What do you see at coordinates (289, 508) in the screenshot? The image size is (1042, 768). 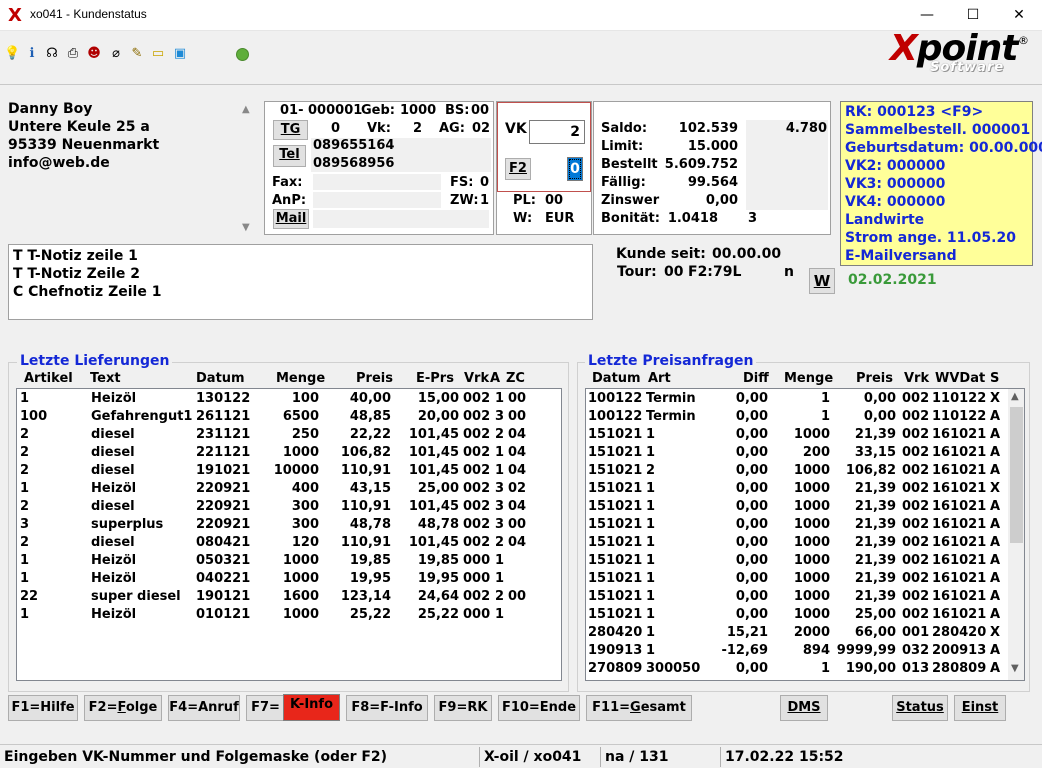 I see `lieferung-row: 2 diesel 220921 300 110,91 101,45 002 3 04` at bounding box center [289, 508].